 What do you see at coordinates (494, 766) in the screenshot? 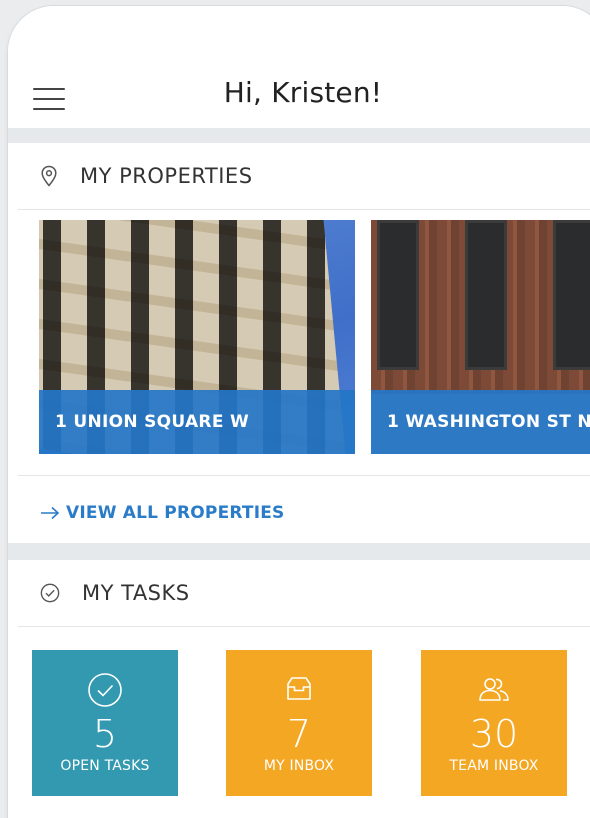
I see `team-inbox-label: TEAM INBOX` at bounding box center [494, 766].